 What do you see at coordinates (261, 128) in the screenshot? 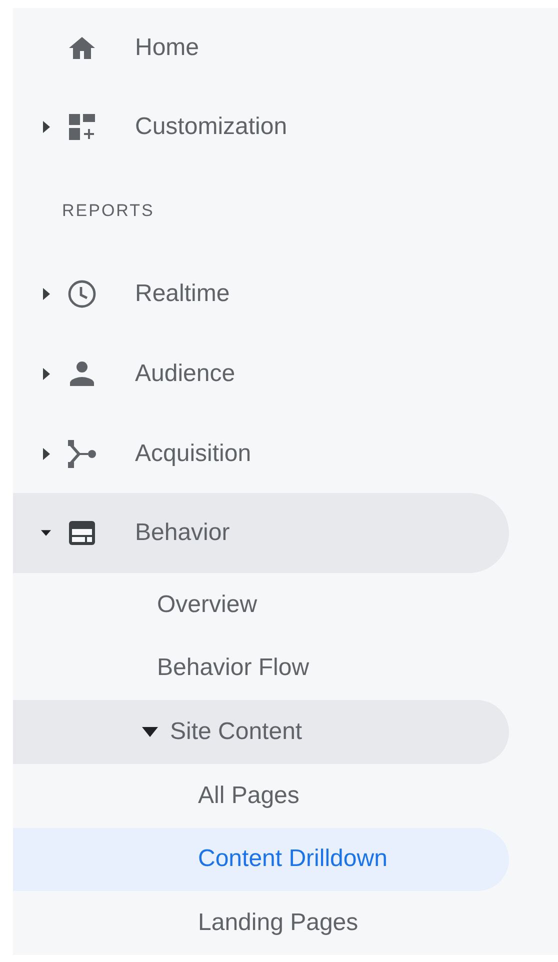
I see `nav-item: Customization` at bounding box center [261, 128].